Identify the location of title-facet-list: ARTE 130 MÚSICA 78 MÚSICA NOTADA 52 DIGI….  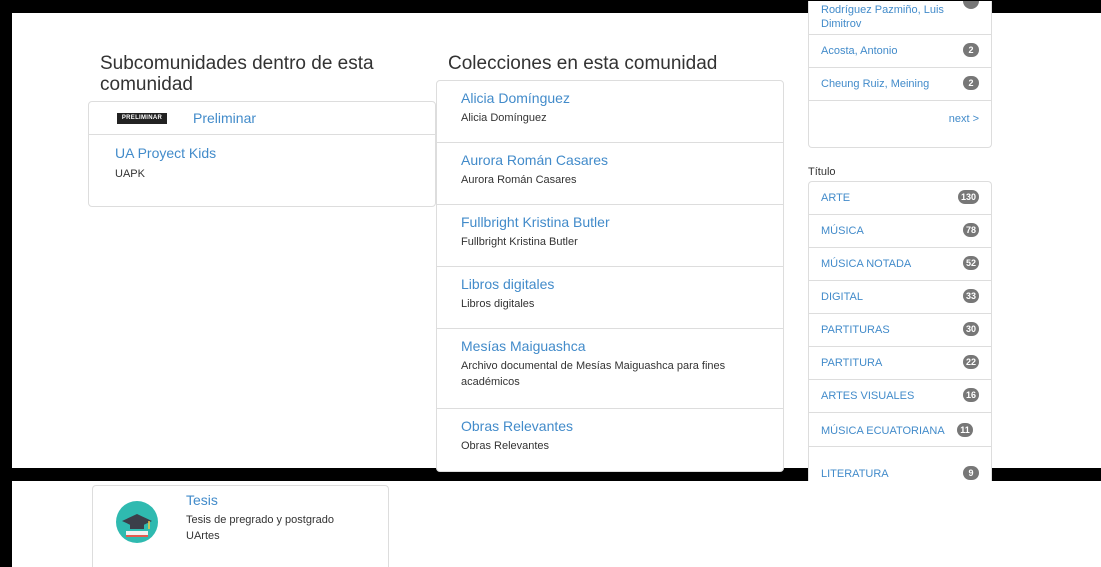
(900, 331).